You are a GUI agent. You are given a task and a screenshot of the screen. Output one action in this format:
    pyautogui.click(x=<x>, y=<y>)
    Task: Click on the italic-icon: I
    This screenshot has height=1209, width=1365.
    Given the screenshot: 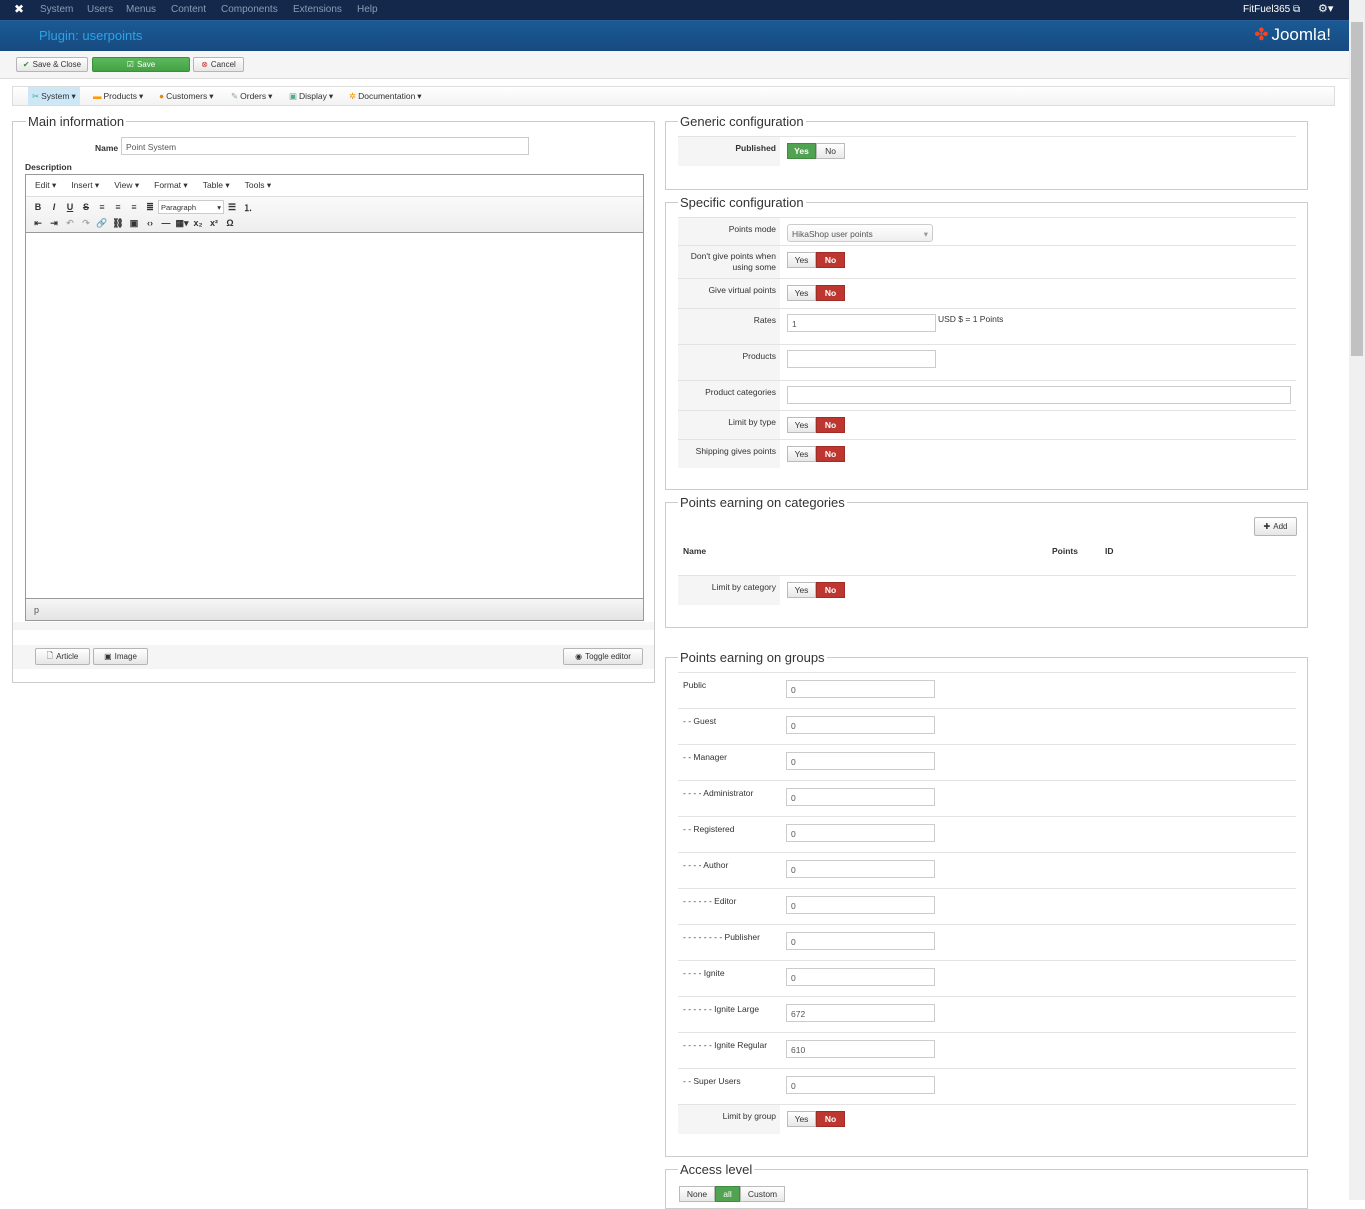 What is the action you would take?
    pyautogui.click(x=54, y=207)
    